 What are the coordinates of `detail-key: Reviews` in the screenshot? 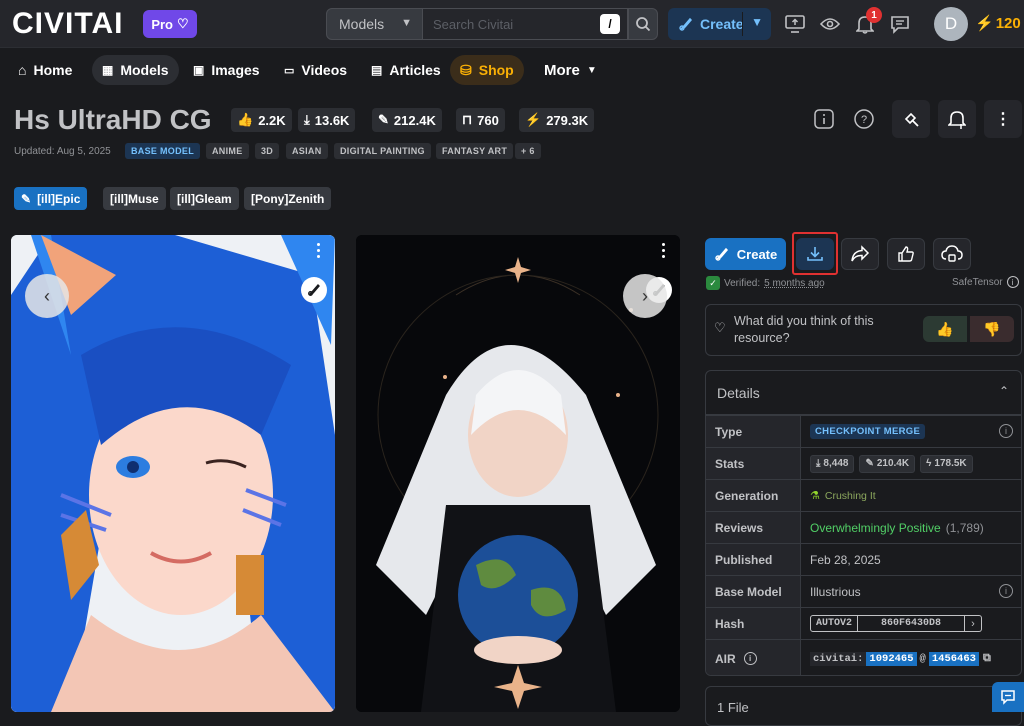 It's located at (753, 527).